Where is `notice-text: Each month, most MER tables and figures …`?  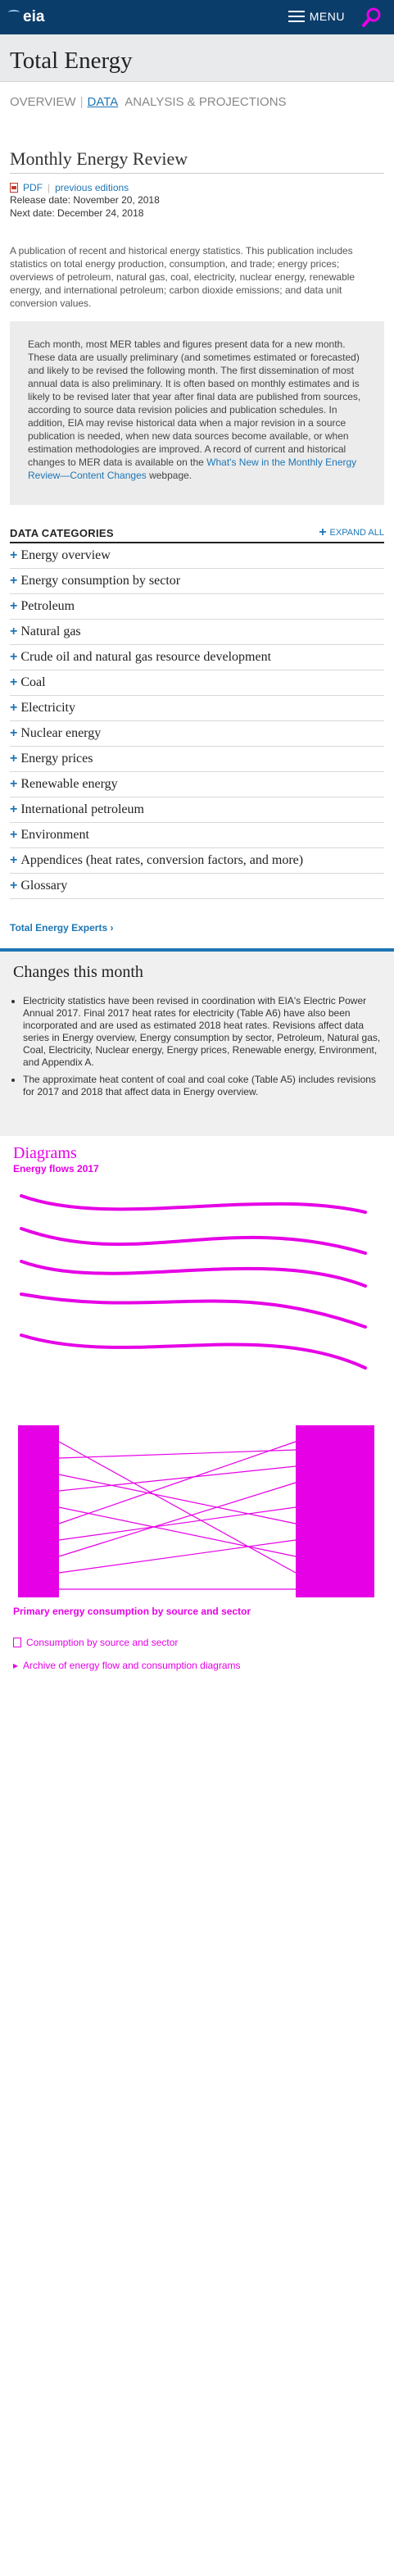 notice-text: Each month, most MER tables and figures … is located at coordinates (194, 403).